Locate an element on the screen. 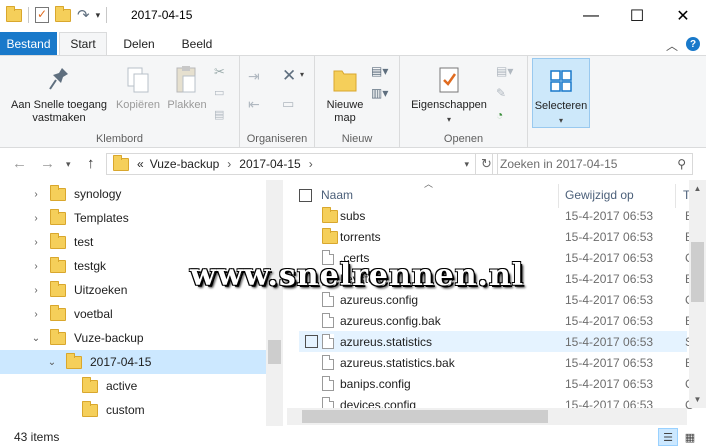 The image size is (706, 448). select-button: Selecteren ▾ is located at coordinates (561, 93).